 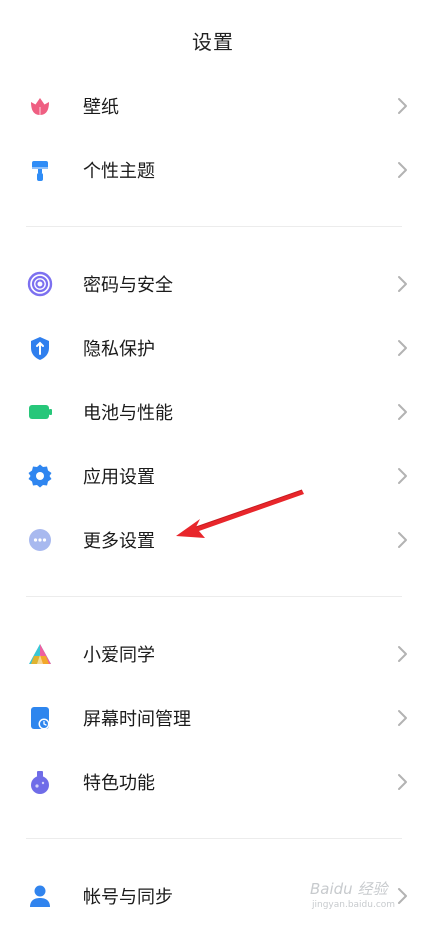 What do you see at coordinates (354, 905) in the screenshot?
I see `watermark-sub: jingyan.baidu.com` at bounding box center [354, 905].